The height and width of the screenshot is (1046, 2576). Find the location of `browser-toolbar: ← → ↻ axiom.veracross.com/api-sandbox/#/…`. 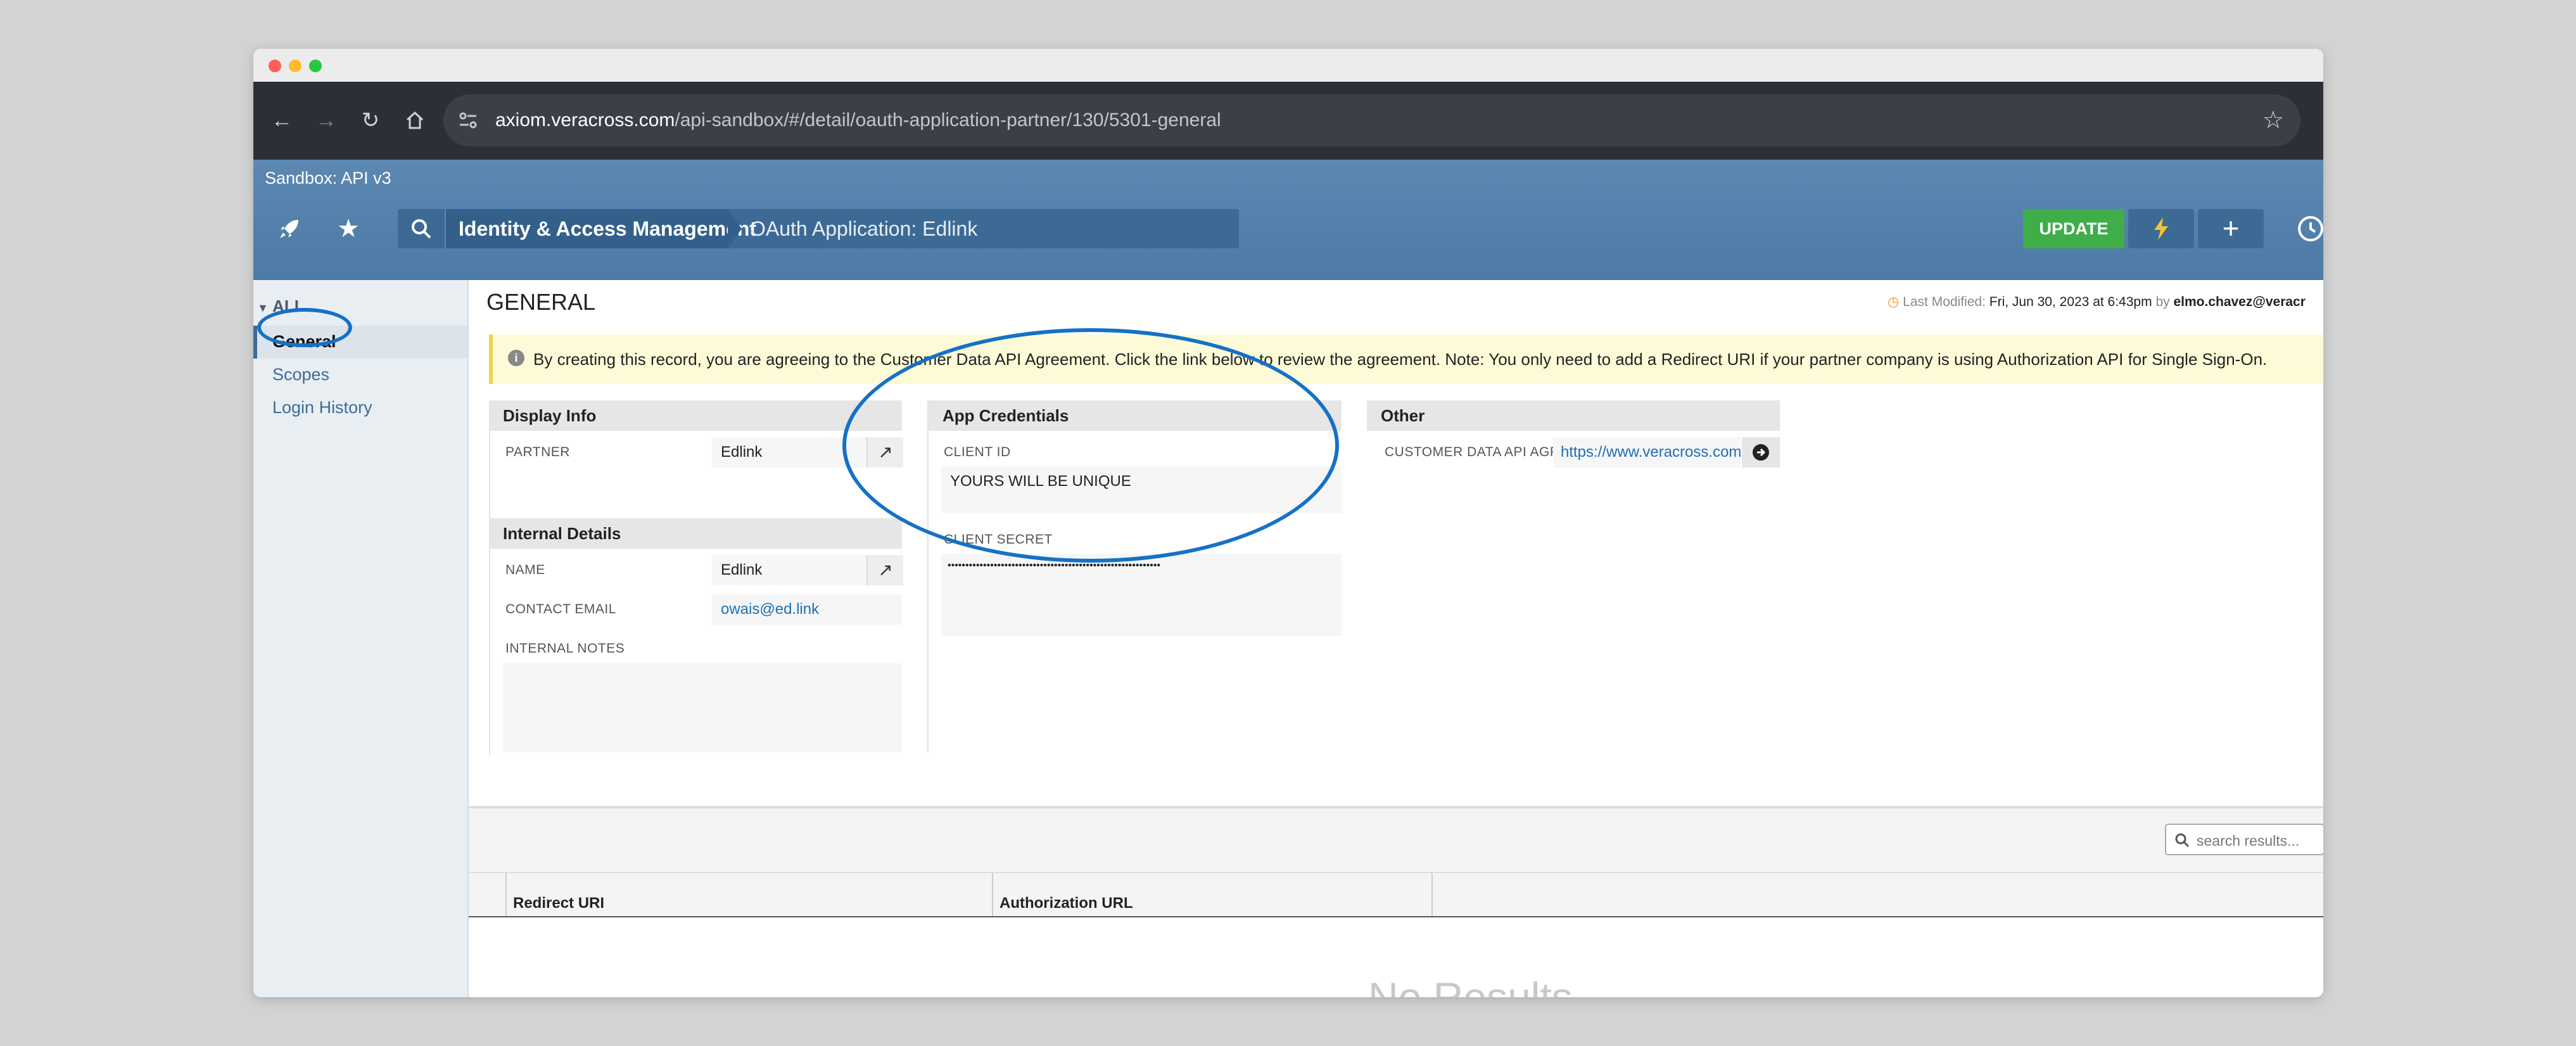

browser-toolbar: ← → ↻ axiom.veracross.com/api-sandbox/#/… is located at coordinates (1288, 121).